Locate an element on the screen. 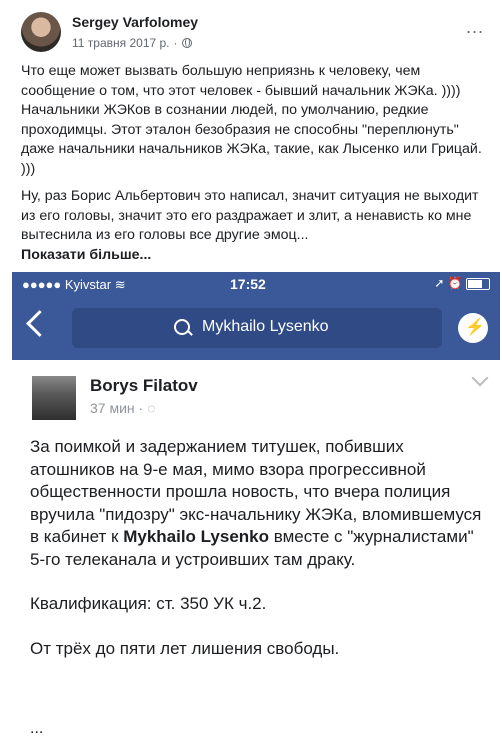 Image resolution: width=502 pixels, height=747 pixels. inner-author-name: Borys Filatov is located at coordinates (144, 385).